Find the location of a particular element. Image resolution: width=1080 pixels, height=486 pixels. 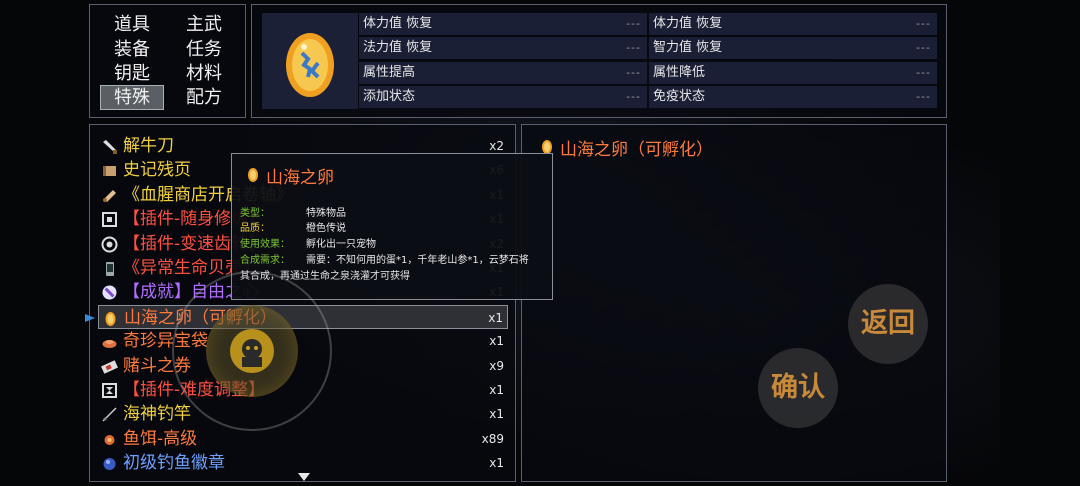

item-row: 鱼饵-高级 x89 is located at coordinates (303, 439).